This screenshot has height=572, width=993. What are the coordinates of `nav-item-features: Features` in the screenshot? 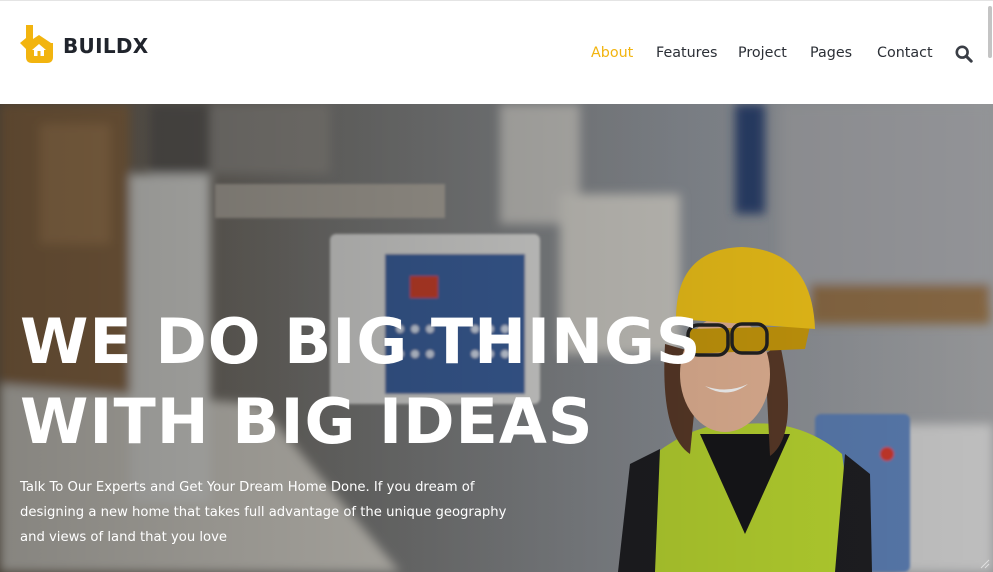 It's located at (686, 53).